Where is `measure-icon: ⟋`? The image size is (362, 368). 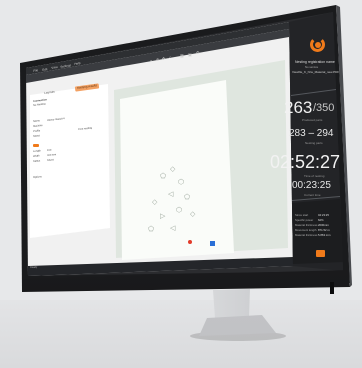
measure-icon: ⟋ is located at coordinates (169, 57).